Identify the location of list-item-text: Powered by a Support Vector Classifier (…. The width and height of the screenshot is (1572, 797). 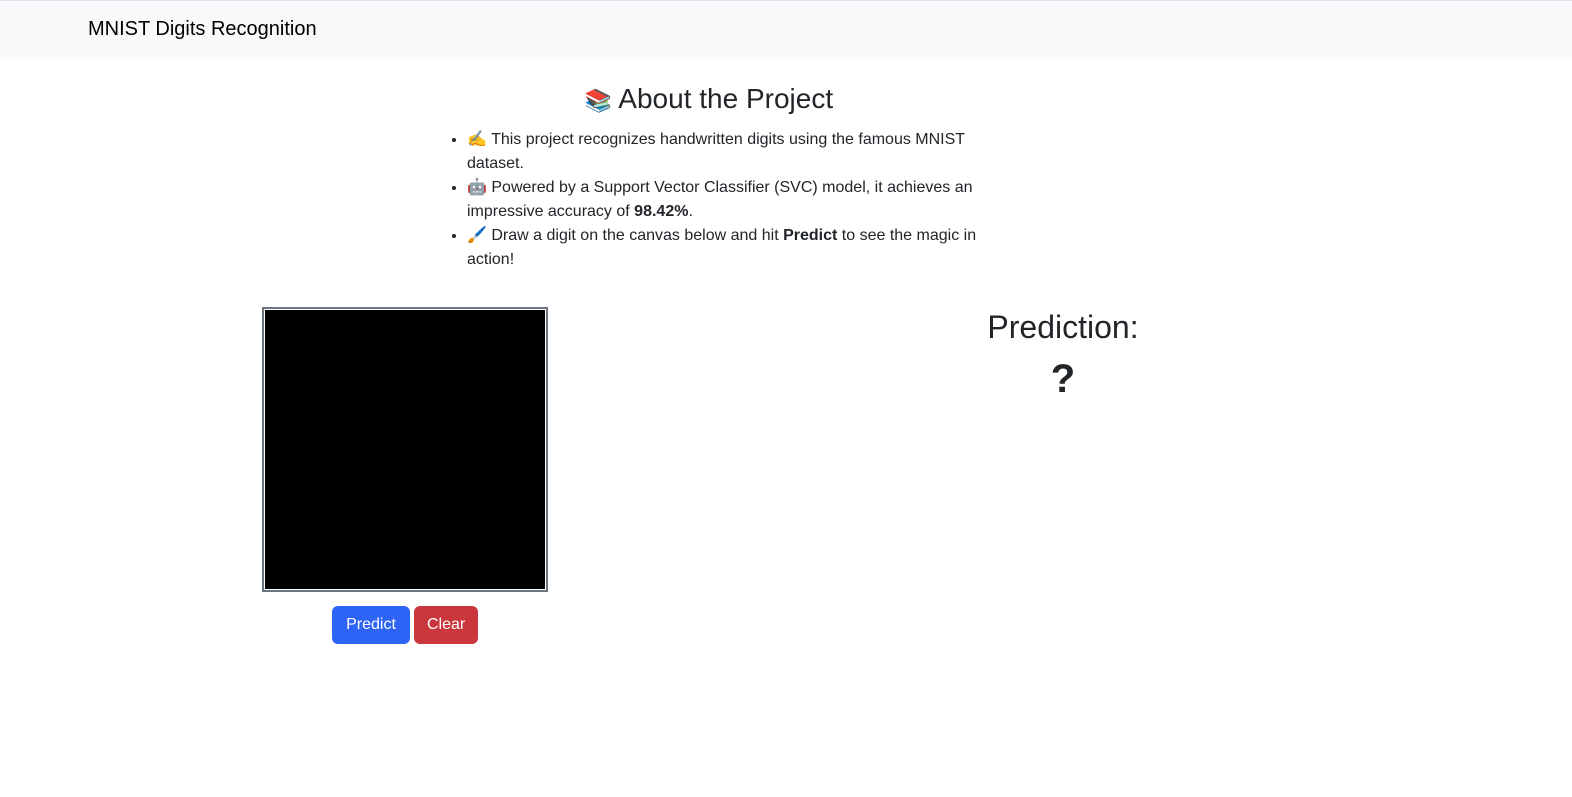
(720, 199).